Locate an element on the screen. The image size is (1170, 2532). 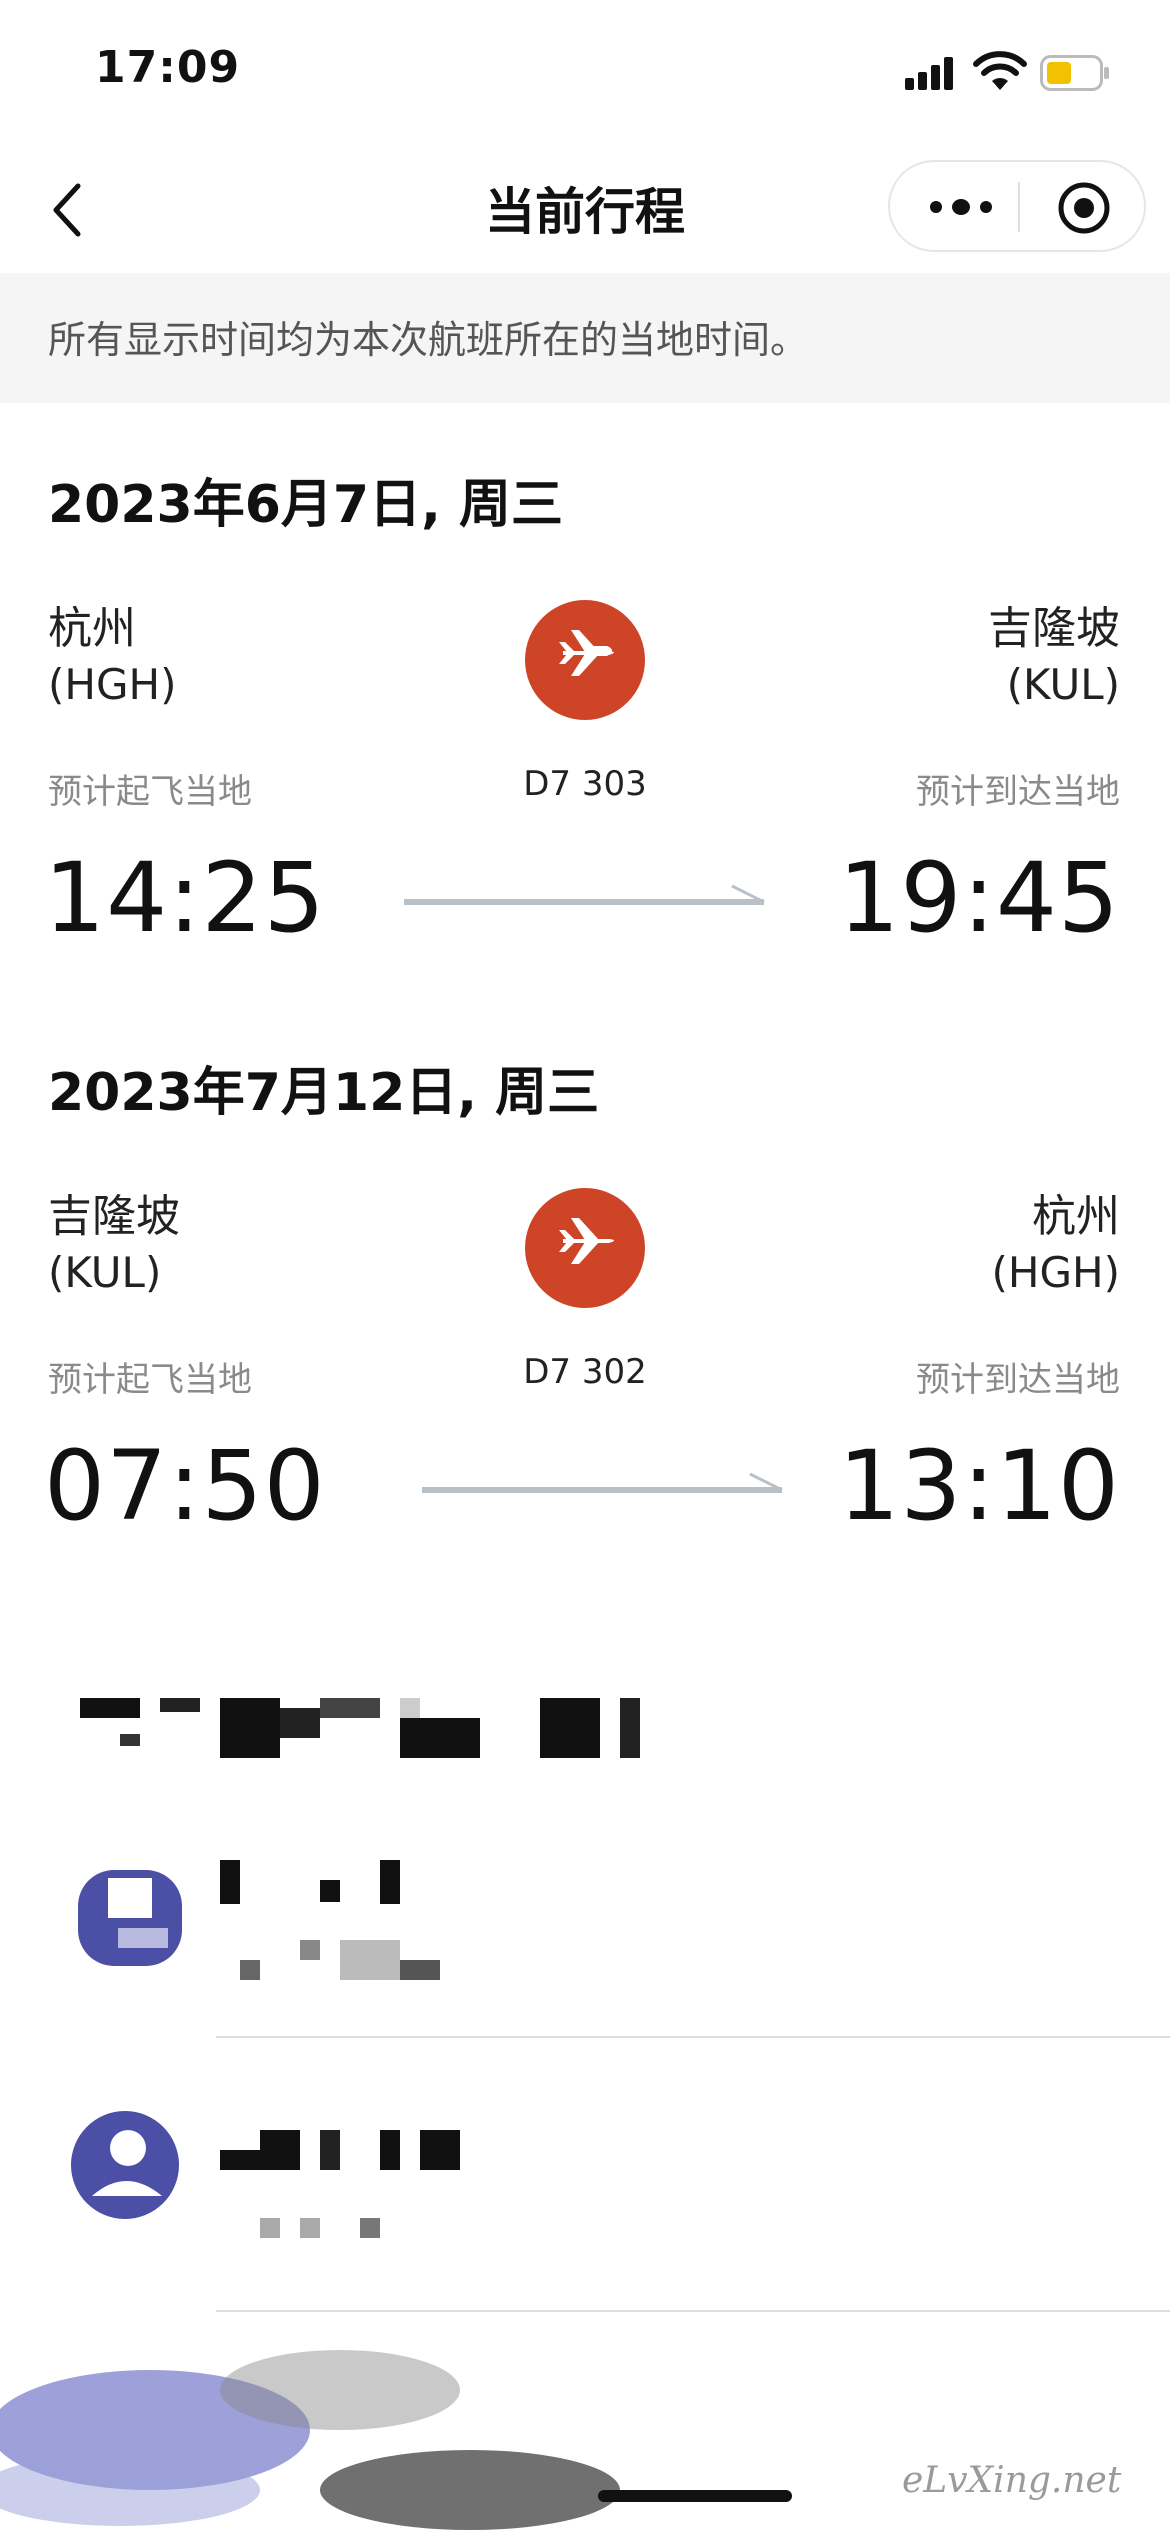
arrival-city: 杭州 is located at coordinates (1076, 1216).